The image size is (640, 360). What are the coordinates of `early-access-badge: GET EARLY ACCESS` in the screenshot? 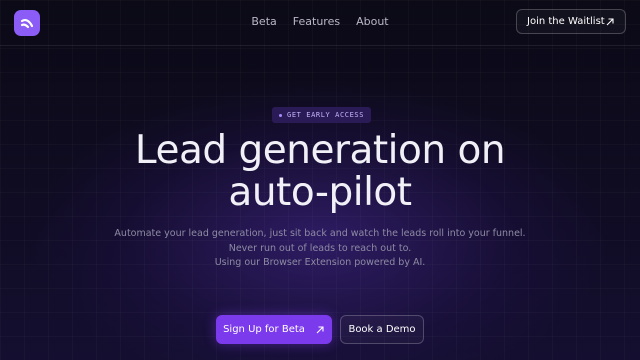 It's located at (322, 115).